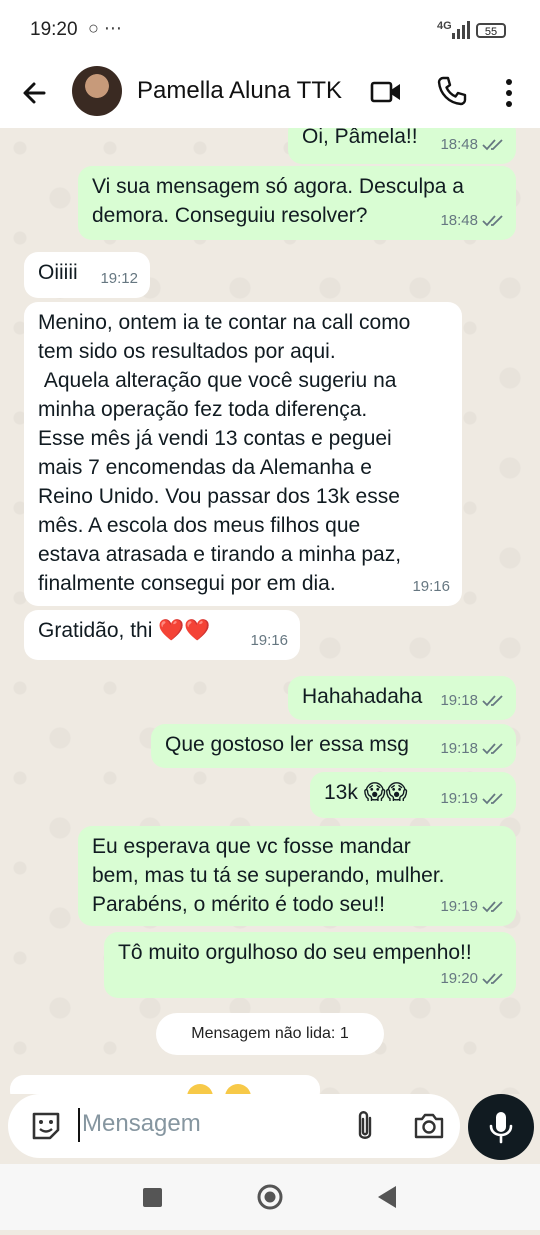 Image resolution: width=540 pixels, height=1235 pixels. What do you see at coordinates (141, 1124) in the screenshot?
I see `message-input: Mensagem` at bounding box center [141, 1124].